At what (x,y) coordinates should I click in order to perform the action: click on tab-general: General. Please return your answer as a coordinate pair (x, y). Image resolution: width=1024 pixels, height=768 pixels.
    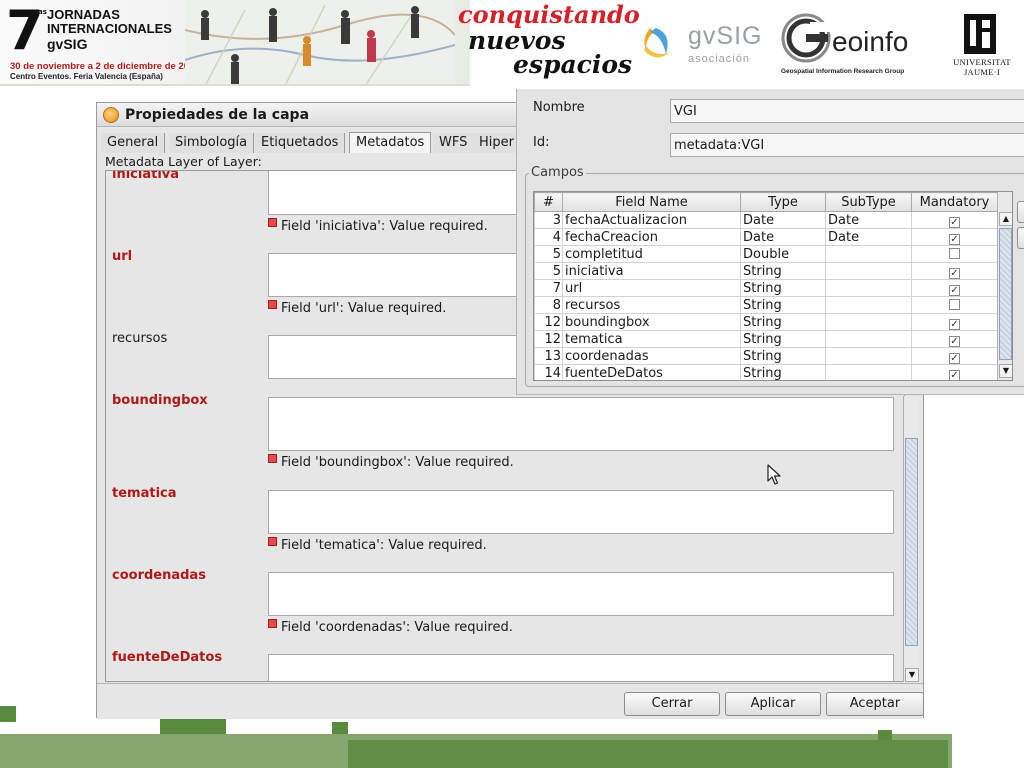
    Looking at the image, I should click on (133, 143).